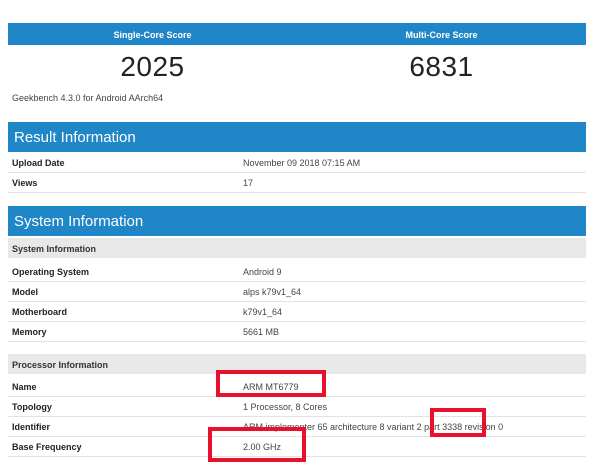 The height and width of the screenshot is (465, 616). Describe the element at coordinates (31, 427) in the screenshot. I see `row-key: Identifier` at that location.